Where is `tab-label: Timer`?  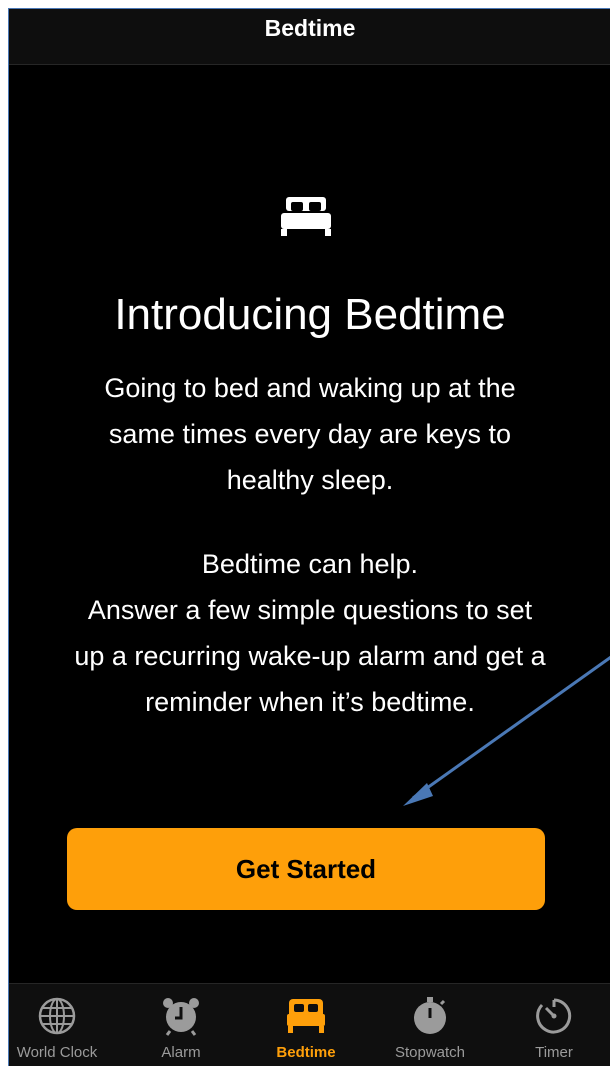 tab-label: Timer is located at coordinates (554, 1052).